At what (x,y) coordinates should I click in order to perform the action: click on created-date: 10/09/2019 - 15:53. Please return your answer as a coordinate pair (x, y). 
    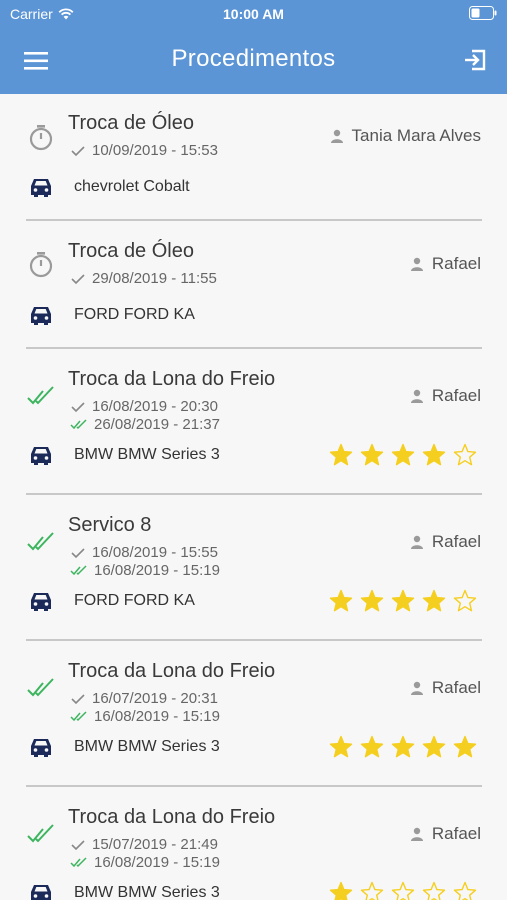
    Looking at the image, I should click on (144, 150).